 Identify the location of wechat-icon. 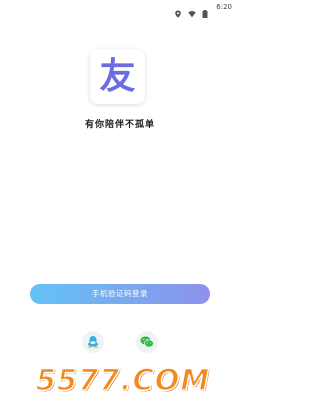
(147, 342).